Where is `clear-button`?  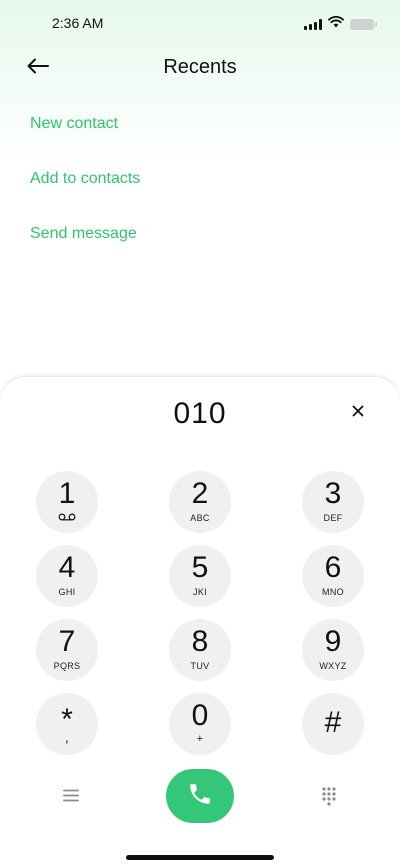 clear-button is located at coordinates (358, 413).